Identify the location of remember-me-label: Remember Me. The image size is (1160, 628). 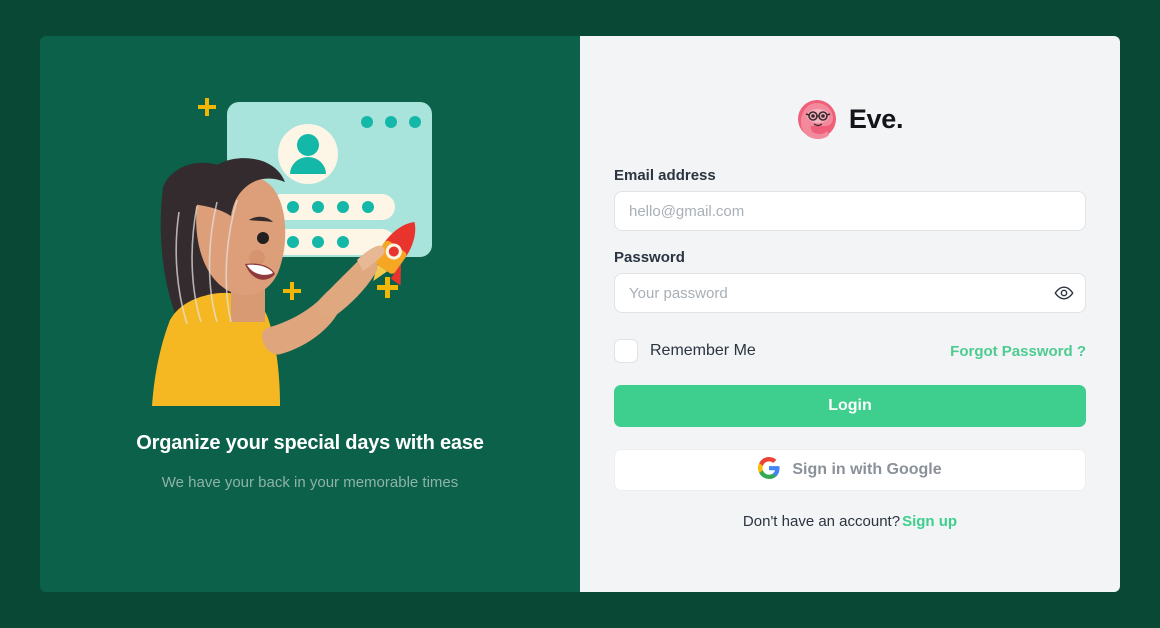
(703, 350).